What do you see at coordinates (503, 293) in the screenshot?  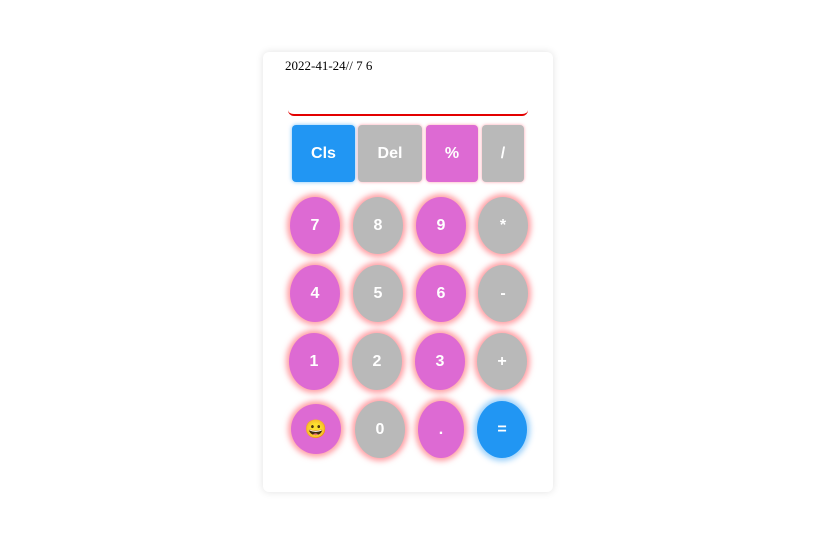 I see `minus-button: -` at bounding box center [503, 293].